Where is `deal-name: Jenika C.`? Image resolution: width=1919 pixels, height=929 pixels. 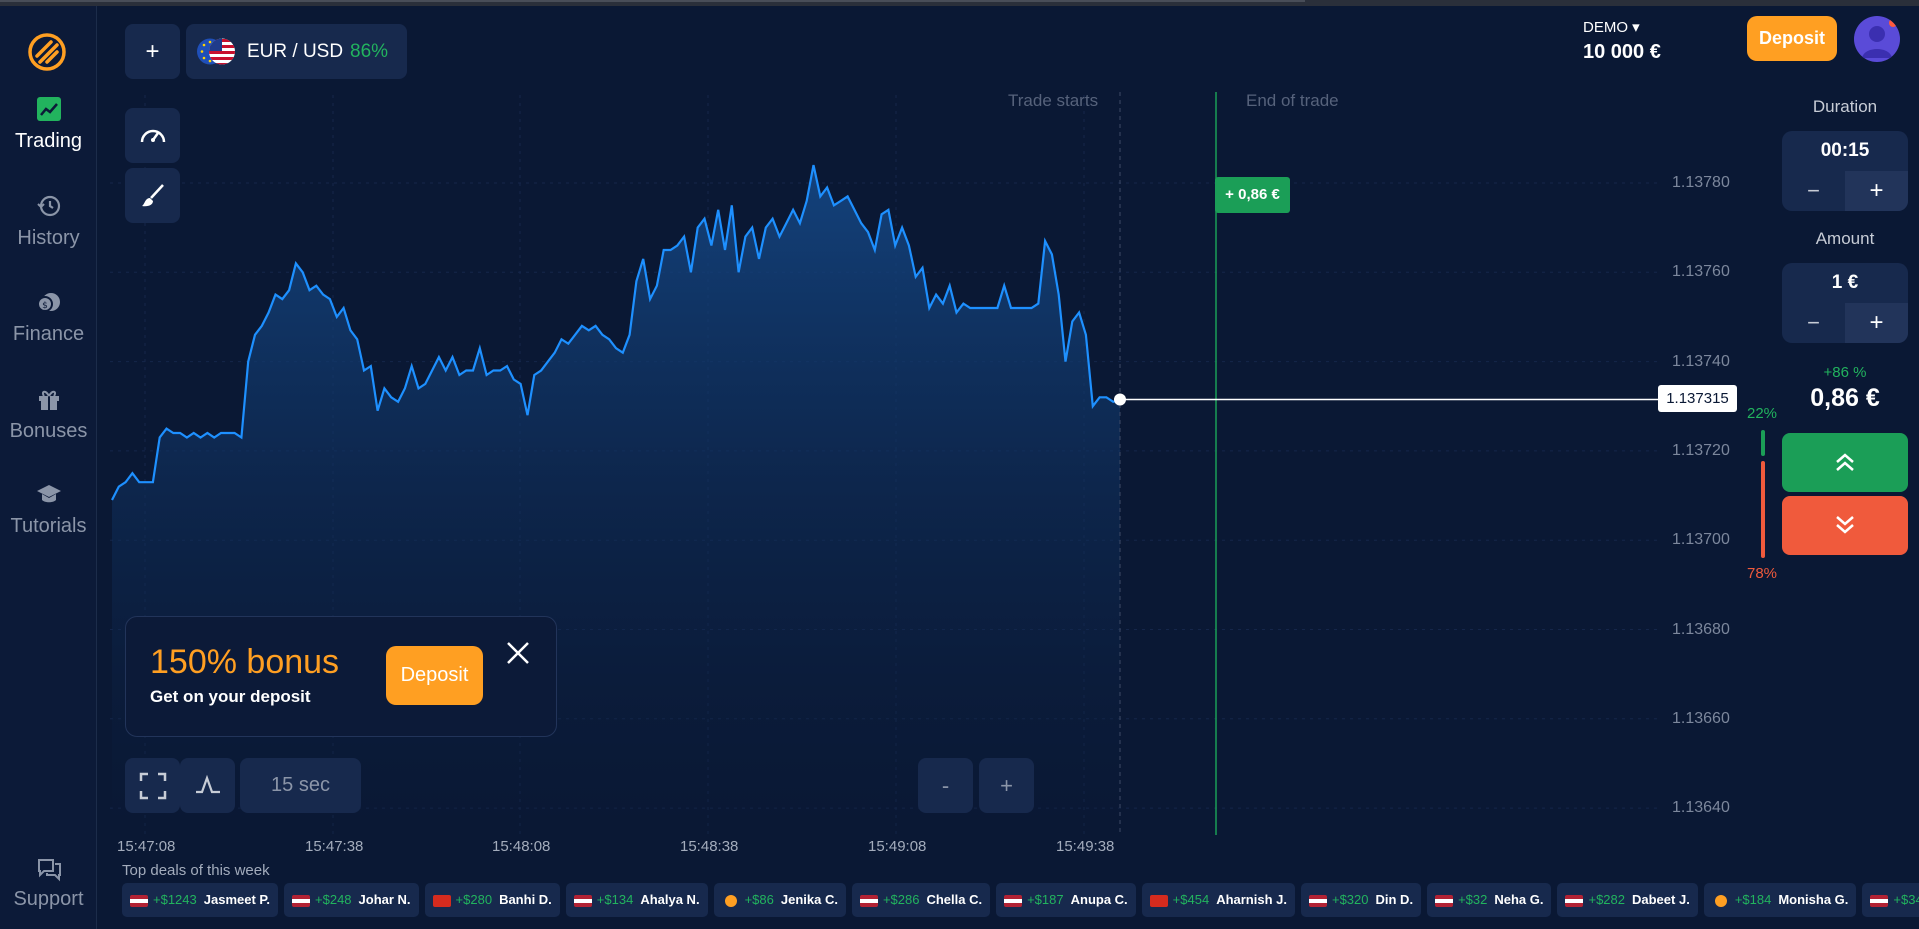 deal-name: Jenika C. is located at coordinates (809, 899).